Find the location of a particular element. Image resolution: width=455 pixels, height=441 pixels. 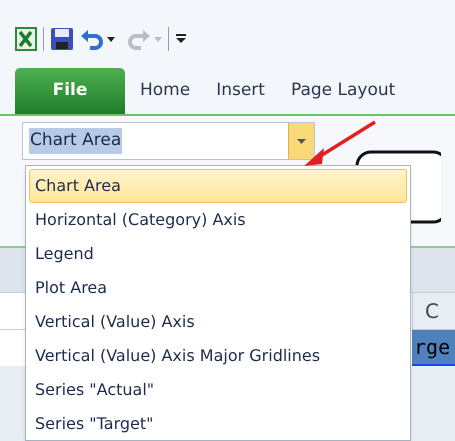

list-item: Series "Actual" is located at coordinates (218, 390).